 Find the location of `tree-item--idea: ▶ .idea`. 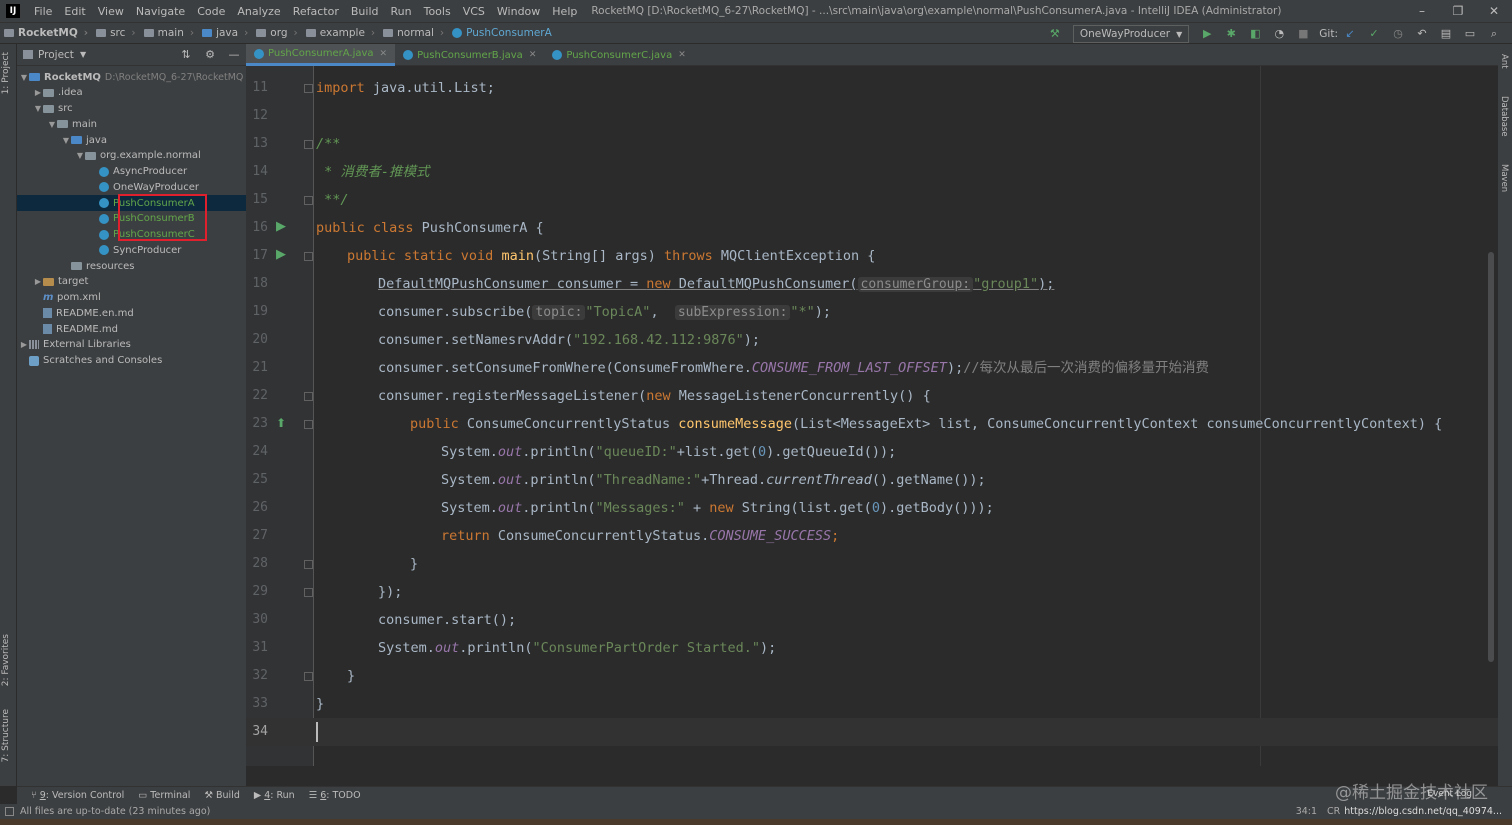

tree-item--idea: ▶ .idea is located at coordinates (131, 93).